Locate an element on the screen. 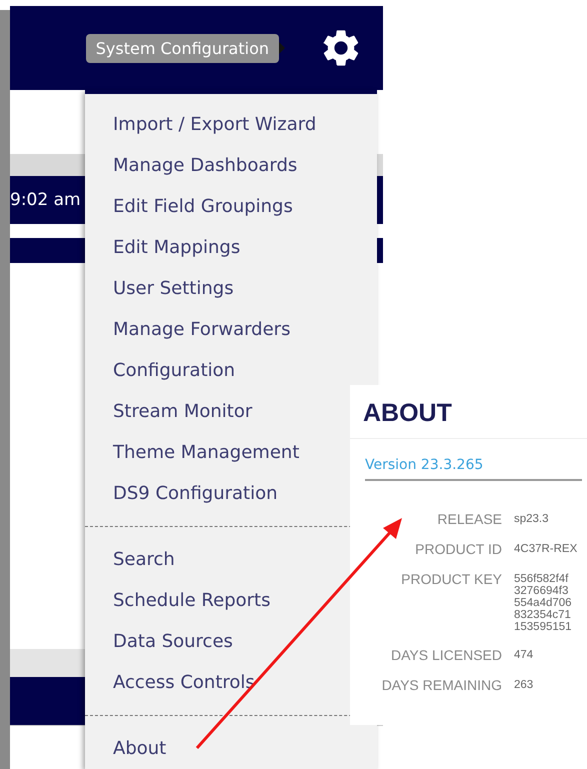 This screenshot has height=769, width=587. field-label: PRODUCT KEY is located at coordinates (451, 580).